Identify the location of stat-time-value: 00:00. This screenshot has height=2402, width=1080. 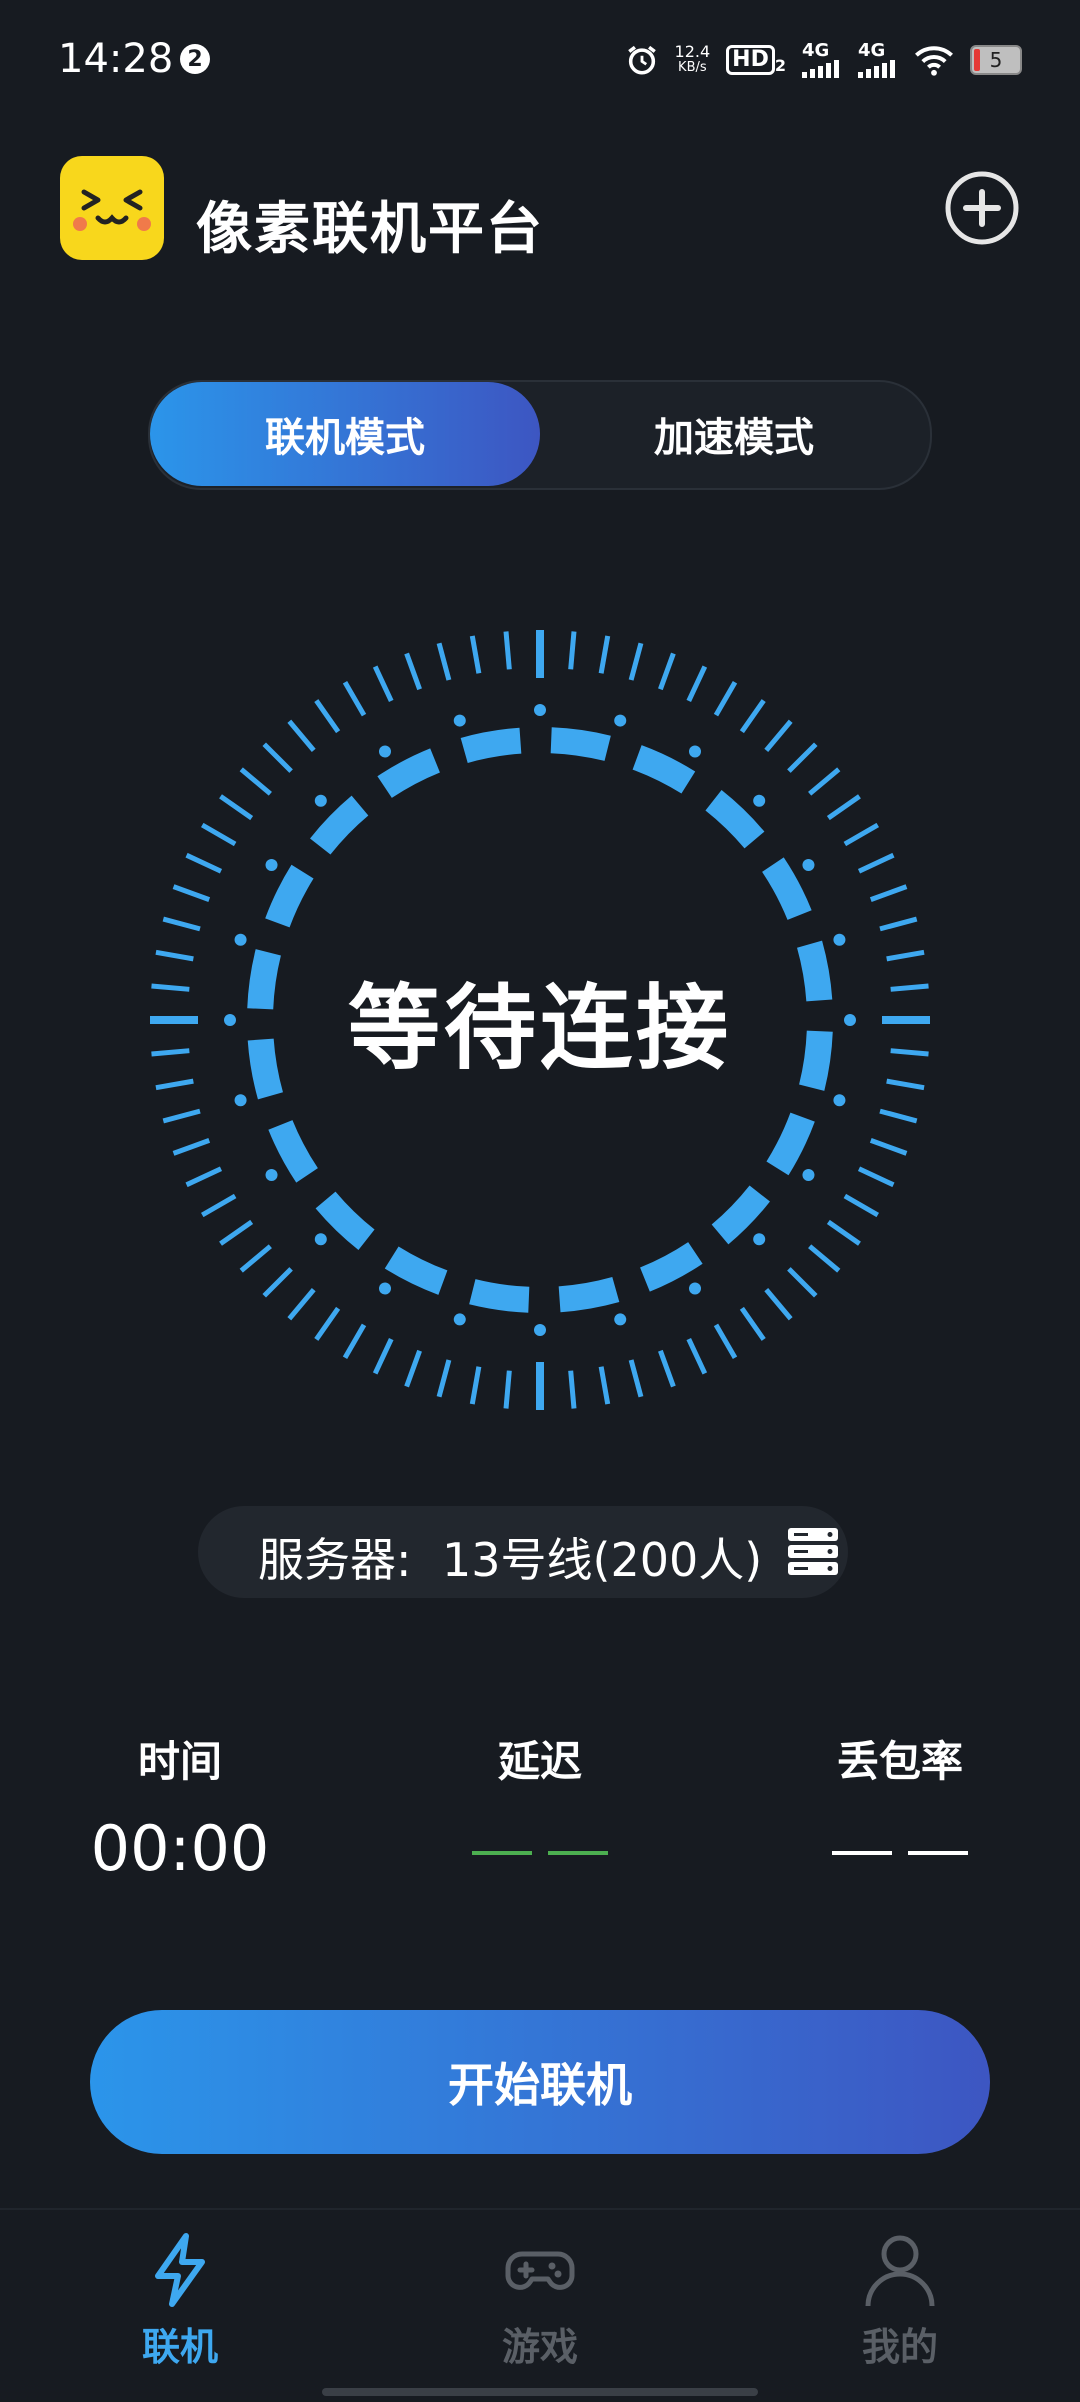
(180, 1848).